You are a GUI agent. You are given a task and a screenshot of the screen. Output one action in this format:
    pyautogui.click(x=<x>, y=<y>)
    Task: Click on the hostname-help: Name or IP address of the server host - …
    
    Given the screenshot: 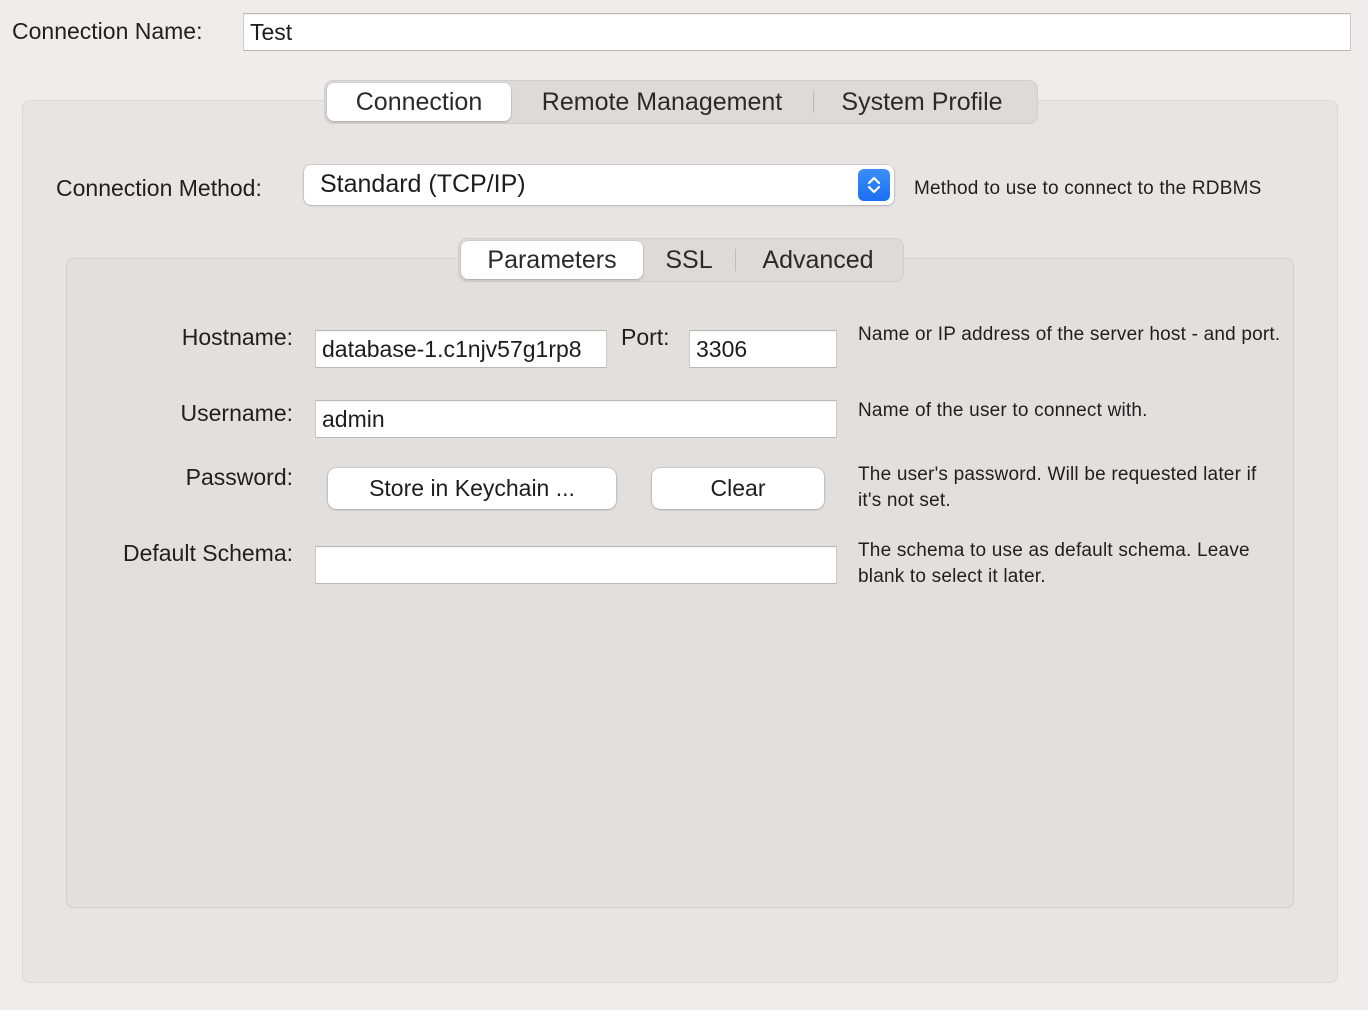 What is the action you would take?
    pyautogui.click(x=1069, y=334)
    